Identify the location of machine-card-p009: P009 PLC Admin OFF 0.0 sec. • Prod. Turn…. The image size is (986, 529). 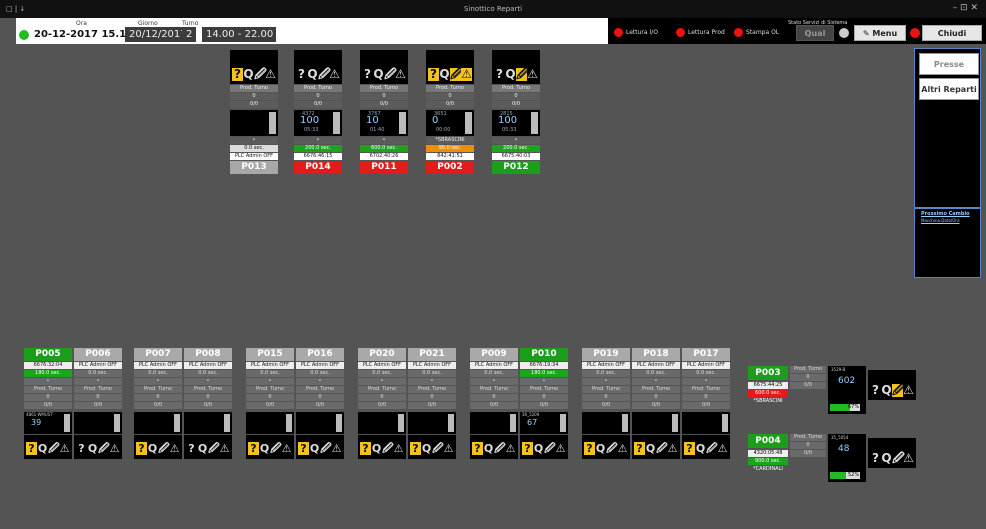
(494, 403).